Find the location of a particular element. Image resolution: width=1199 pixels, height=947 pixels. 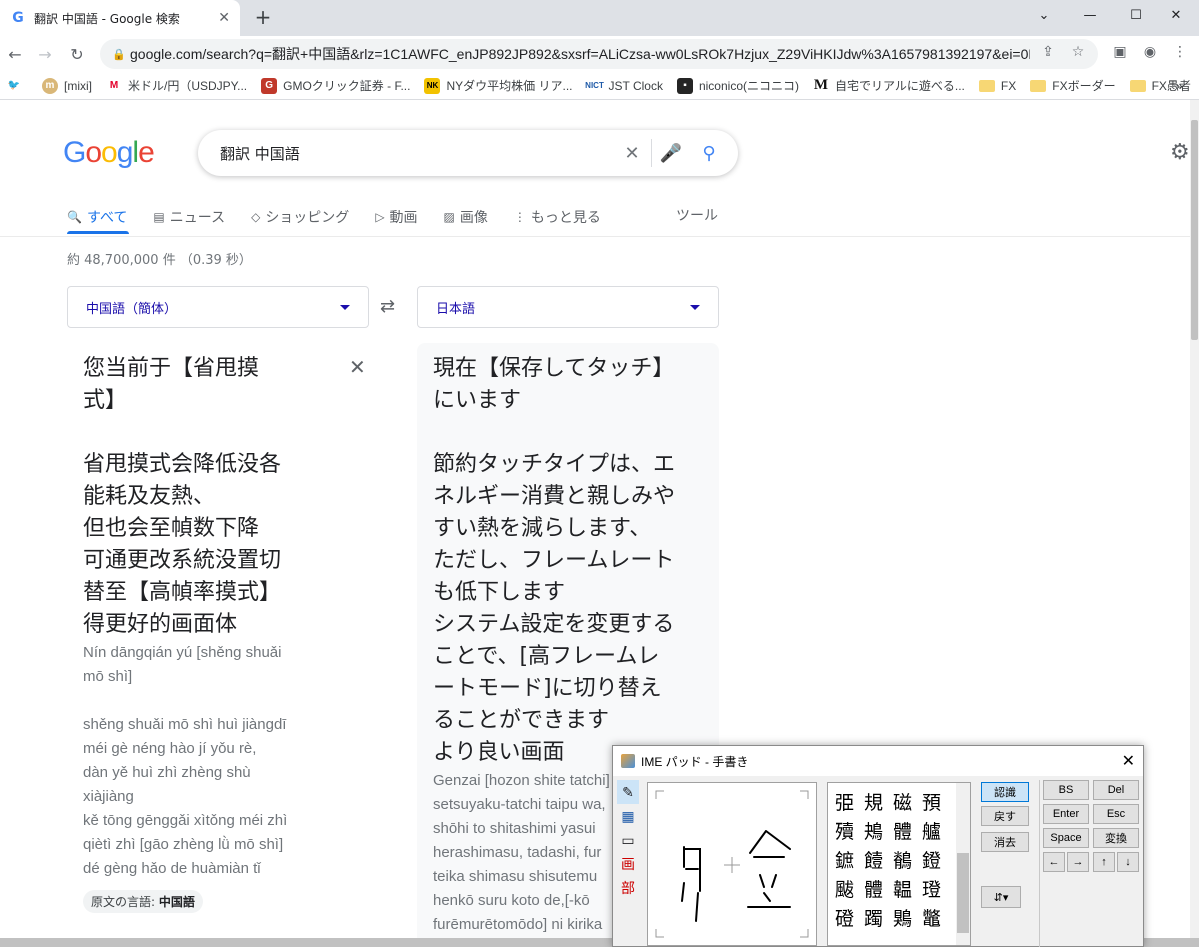

delete-key: Del is located at coordinates (1116, 790).